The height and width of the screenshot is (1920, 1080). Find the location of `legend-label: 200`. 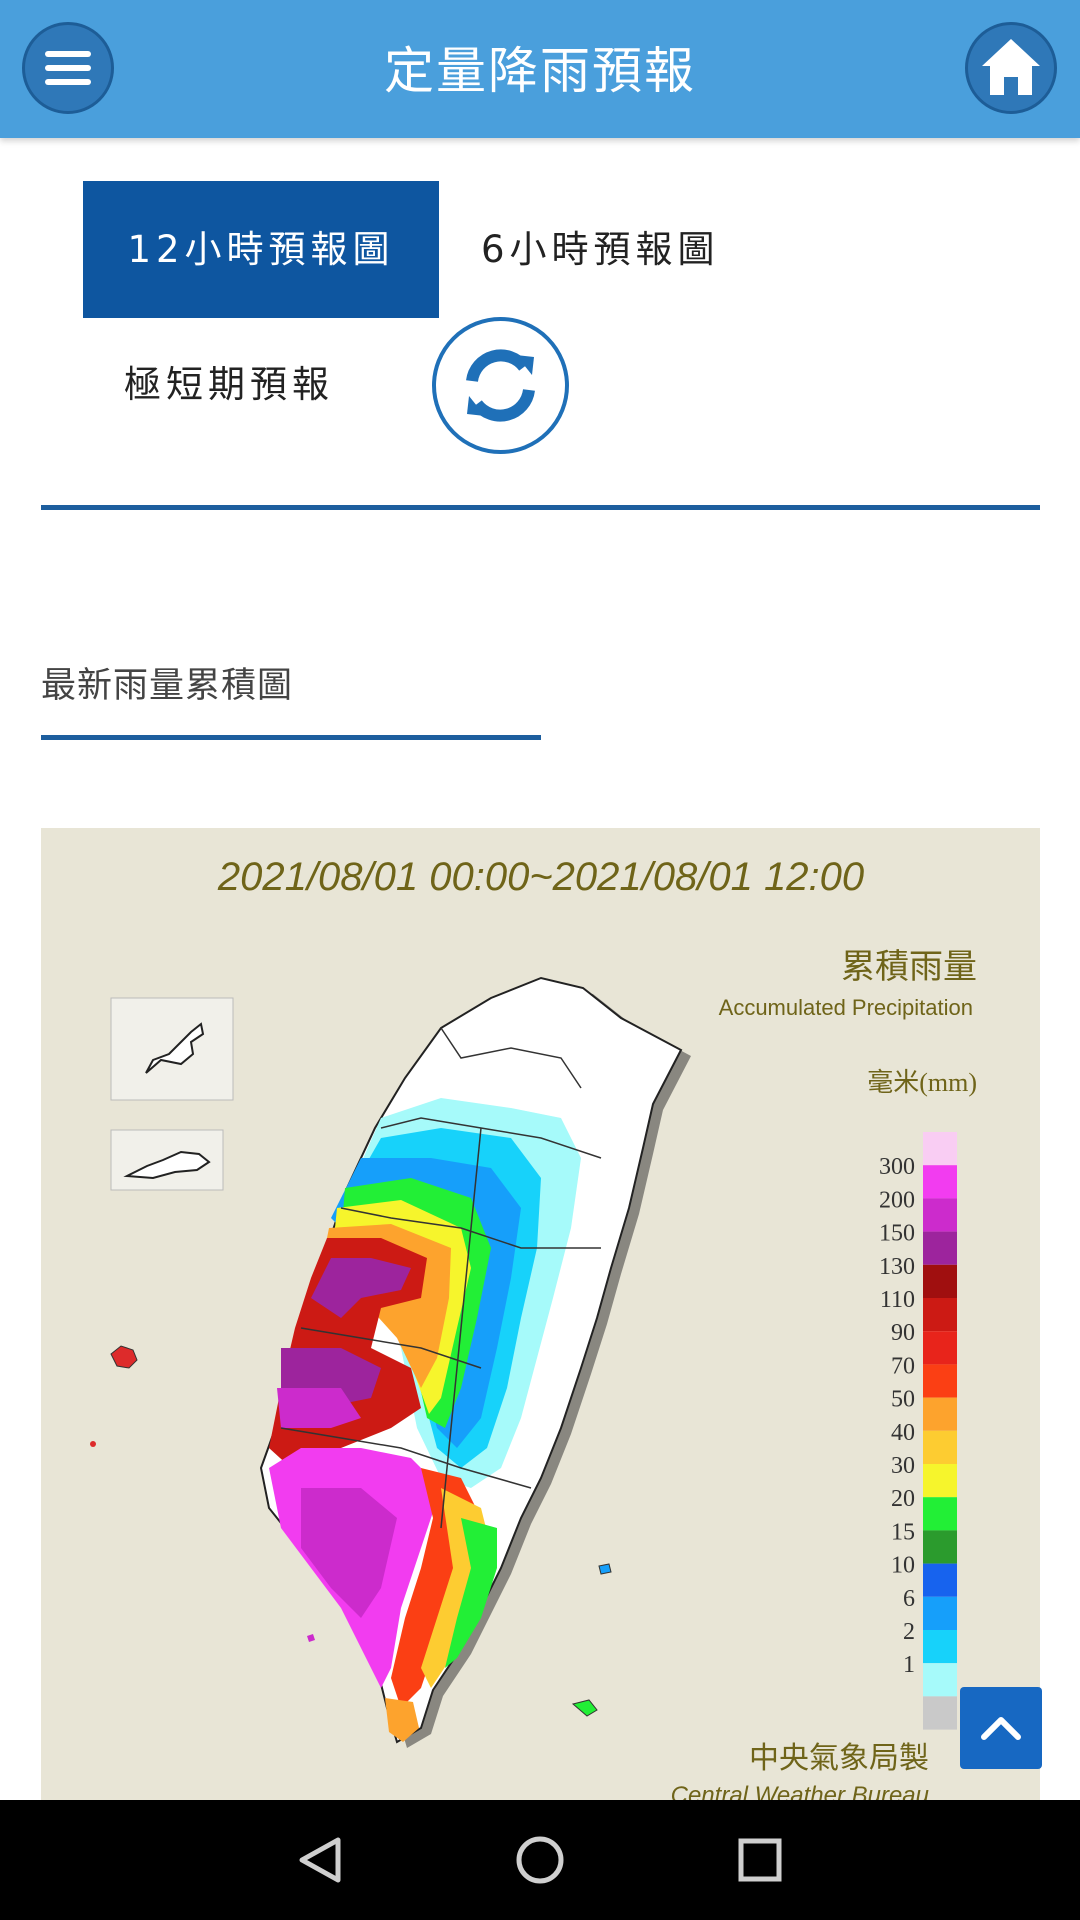

legend-label: 200 is located at coordinates (897, 1200).